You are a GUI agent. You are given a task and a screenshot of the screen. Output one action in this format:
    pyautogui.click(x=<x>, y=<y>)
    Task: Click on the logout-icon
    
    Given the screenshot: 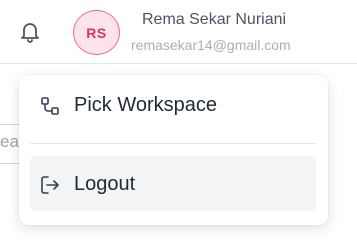 What is the action you would take?
    pyautogui.click(x=50, y=185)
    